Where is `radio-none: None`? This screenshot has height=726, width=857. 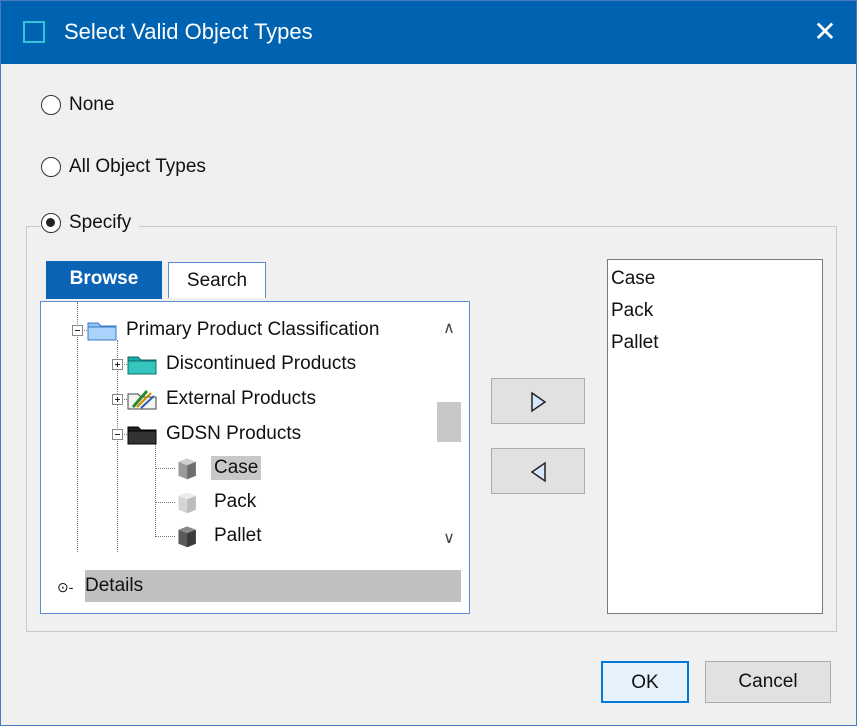 radio-none: None is located at coordinates (77, 105).